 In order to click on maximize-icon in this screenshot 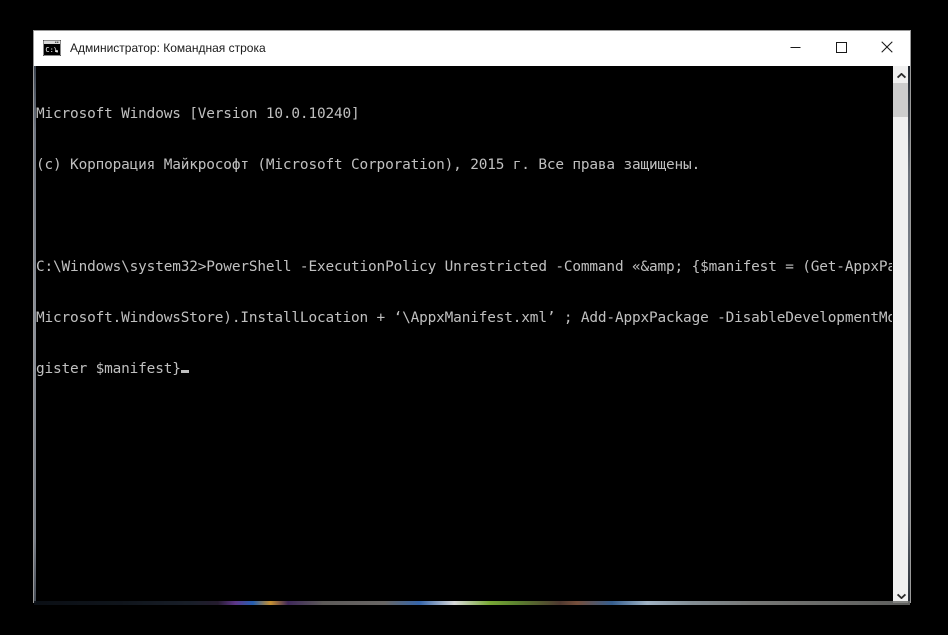, I will do `click(841, 48)`.